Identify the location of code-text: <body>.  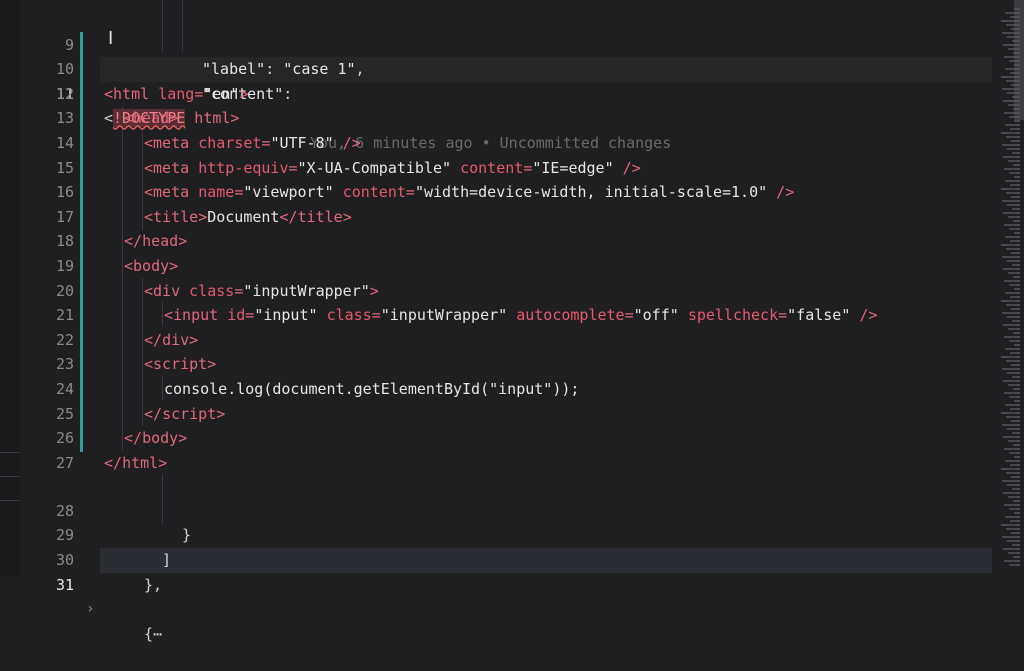
(151, 266).